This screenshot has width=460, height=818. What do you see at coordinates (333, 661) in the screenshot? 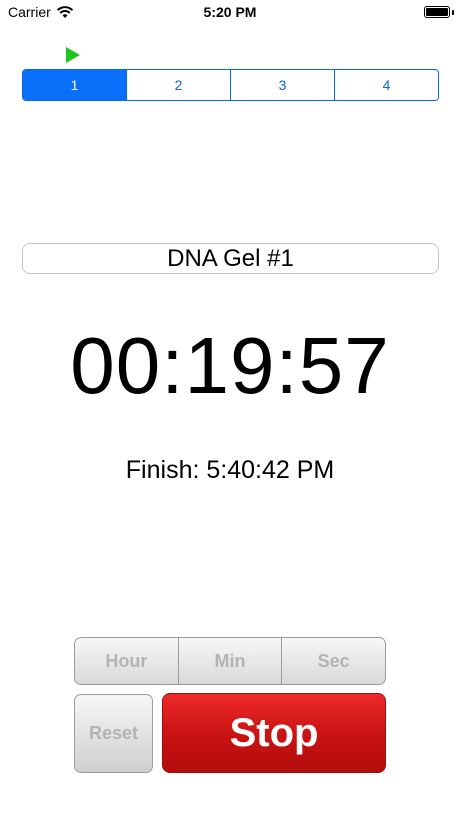
I see `sec-button: Sec` at bounding box center [333, 661].